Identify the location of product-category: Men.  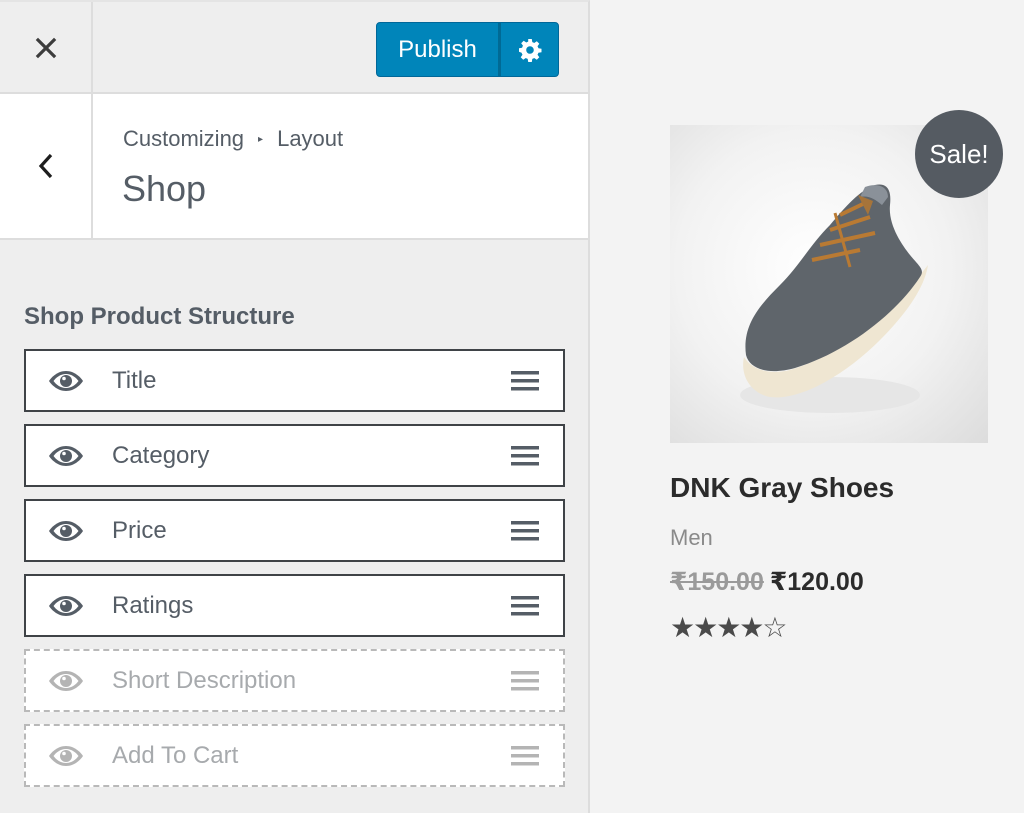
(691, 537).